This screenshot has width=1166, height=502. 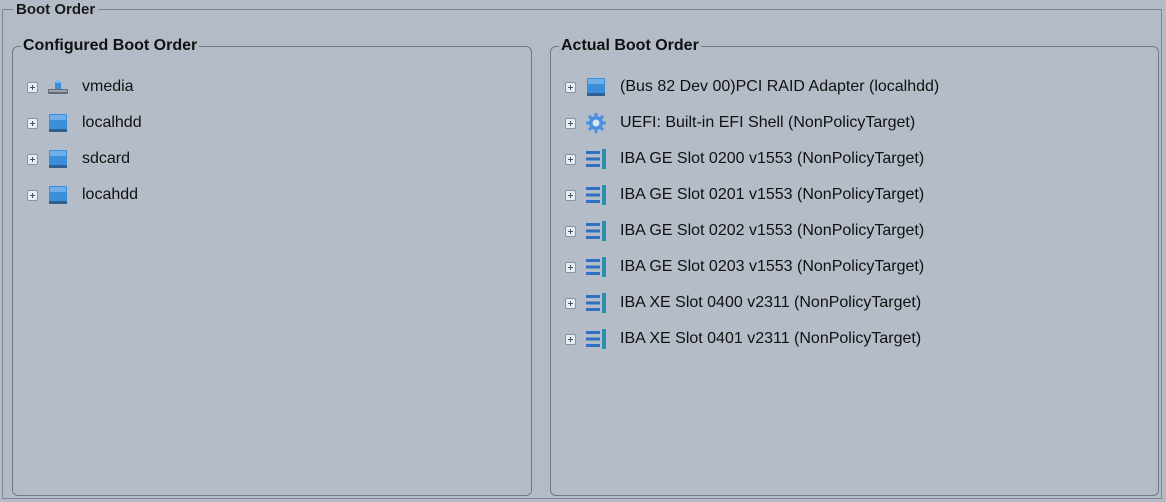 What do you see at coordinates (772, 230) in the screenshot?
I see `tree-item-label: IBA GE Slot 0202 v1553 (NonPolicyTarget)` at bounding box center [772, 230].